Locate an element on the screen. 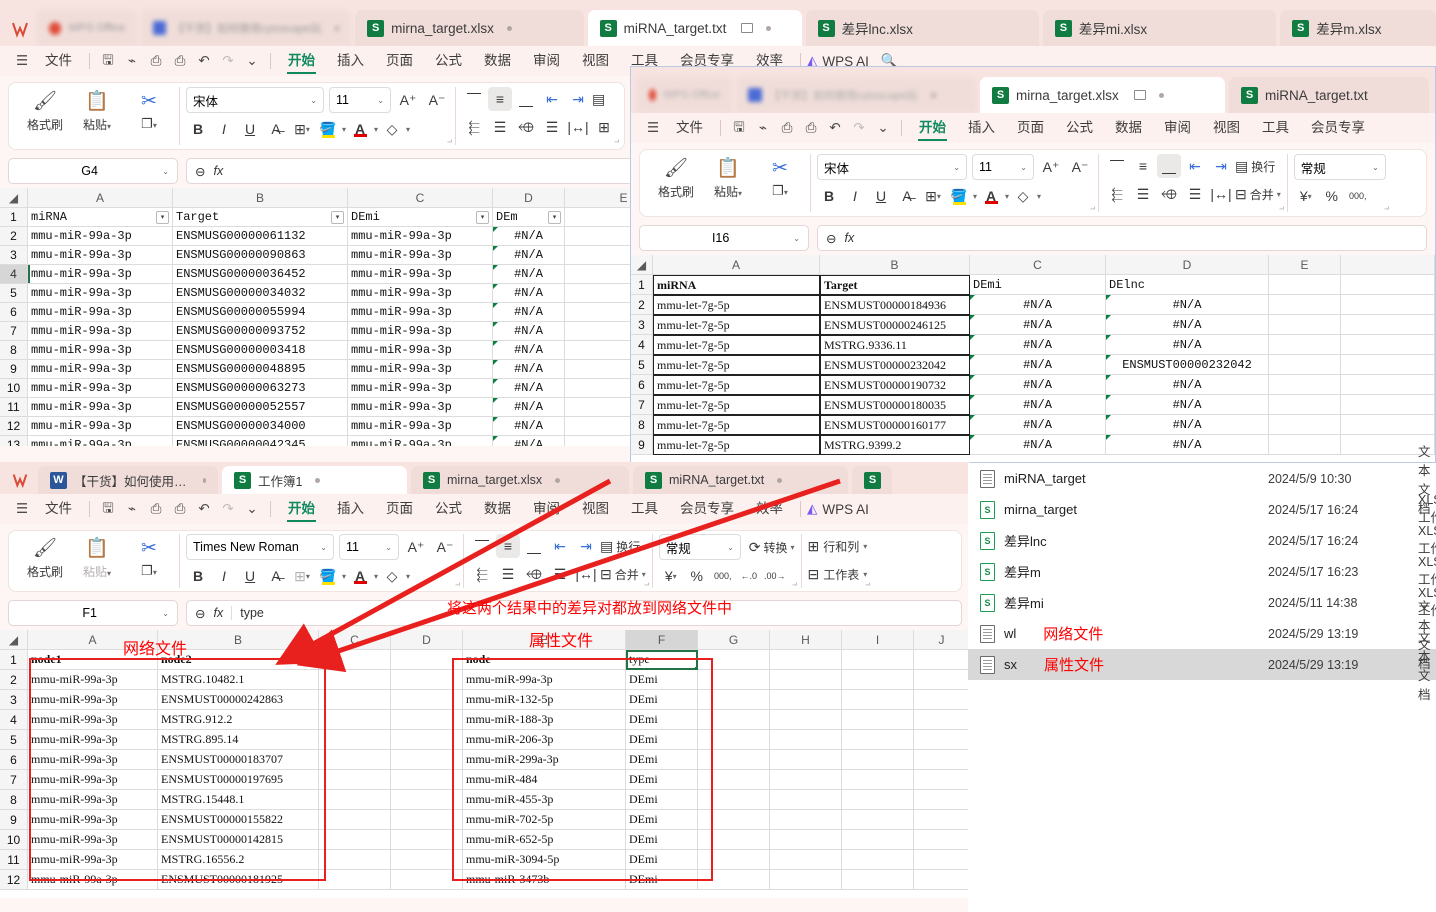  column-header-a: A is located at coordinates (100, 198).